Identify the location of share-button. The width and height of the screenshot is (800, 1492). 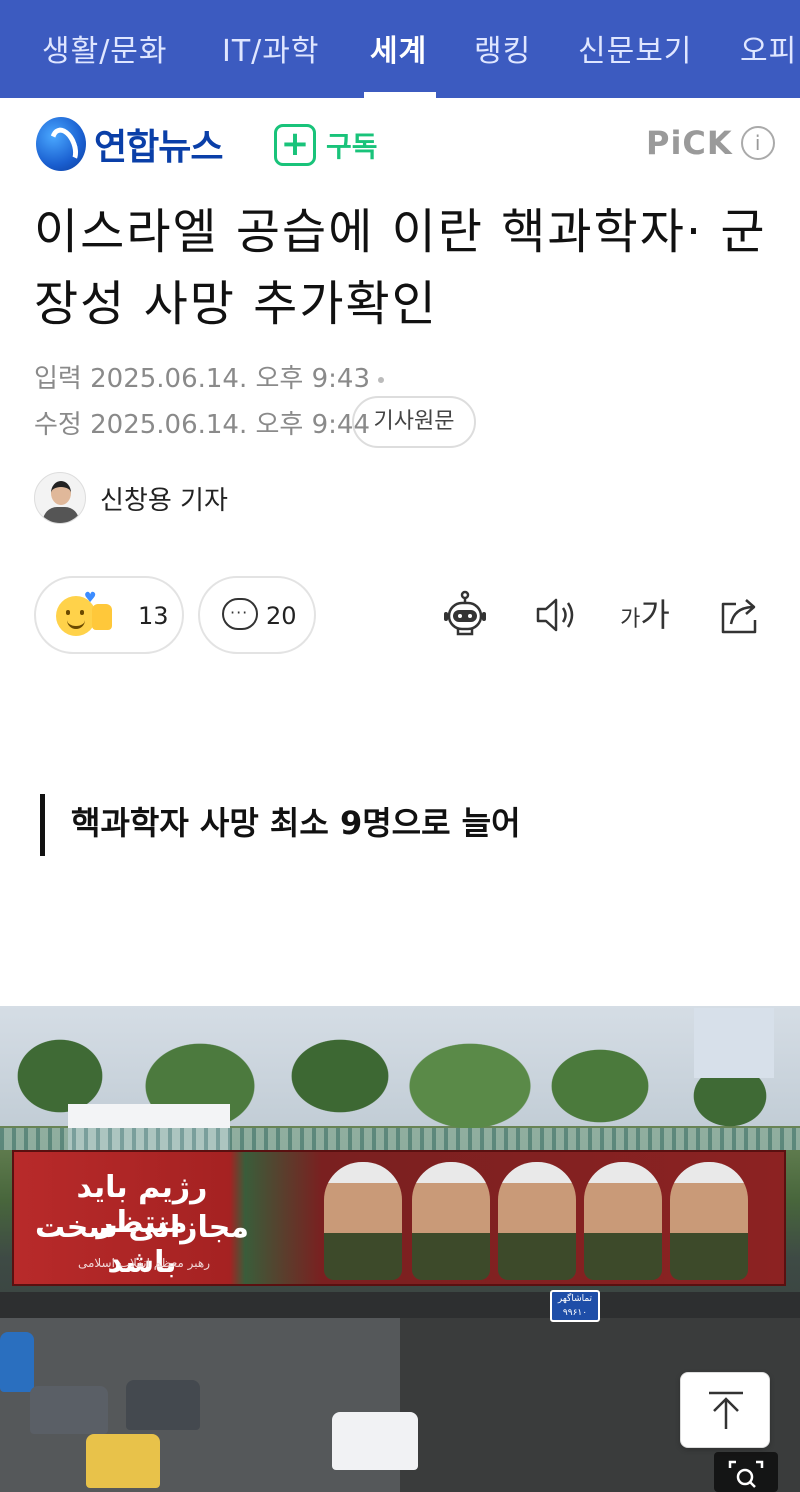
(741, 615).